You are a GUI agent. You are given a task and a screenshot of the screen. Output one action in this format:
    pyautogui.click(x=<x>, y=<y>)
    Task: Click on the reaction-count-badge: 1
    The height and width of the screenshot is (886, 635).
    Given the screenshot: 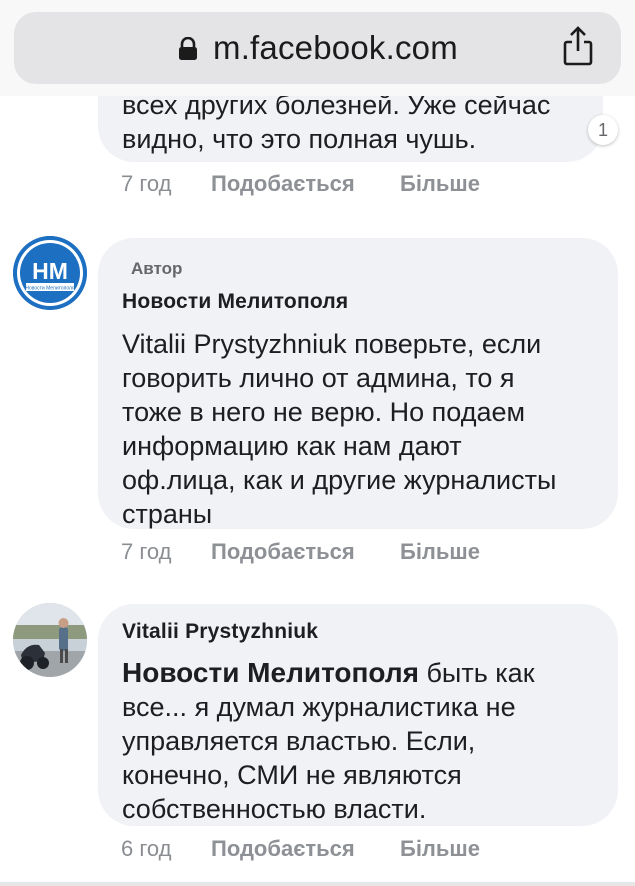 What is the action you would take?
    pyautogui.click(x=603, y=130)
    